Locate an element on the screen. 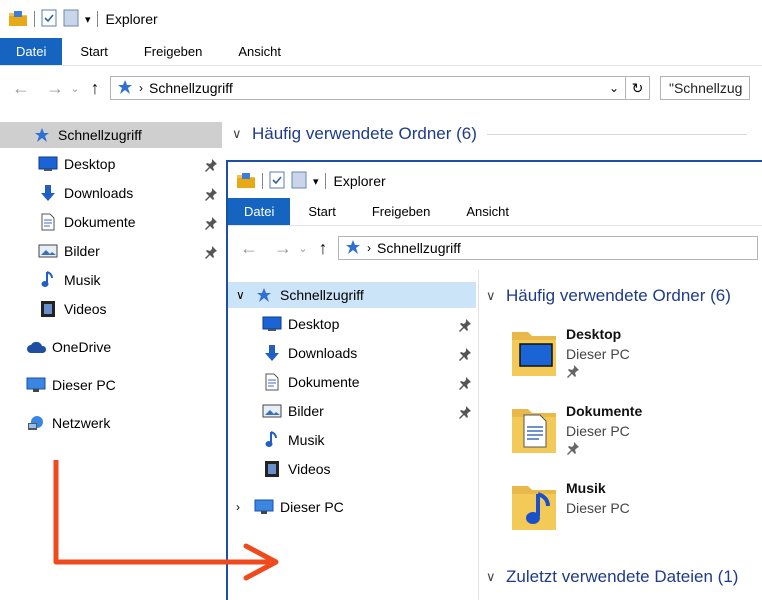 The image size is (762, 600). address-input: › Schnellzugriff is located at coordinates (548, 248).